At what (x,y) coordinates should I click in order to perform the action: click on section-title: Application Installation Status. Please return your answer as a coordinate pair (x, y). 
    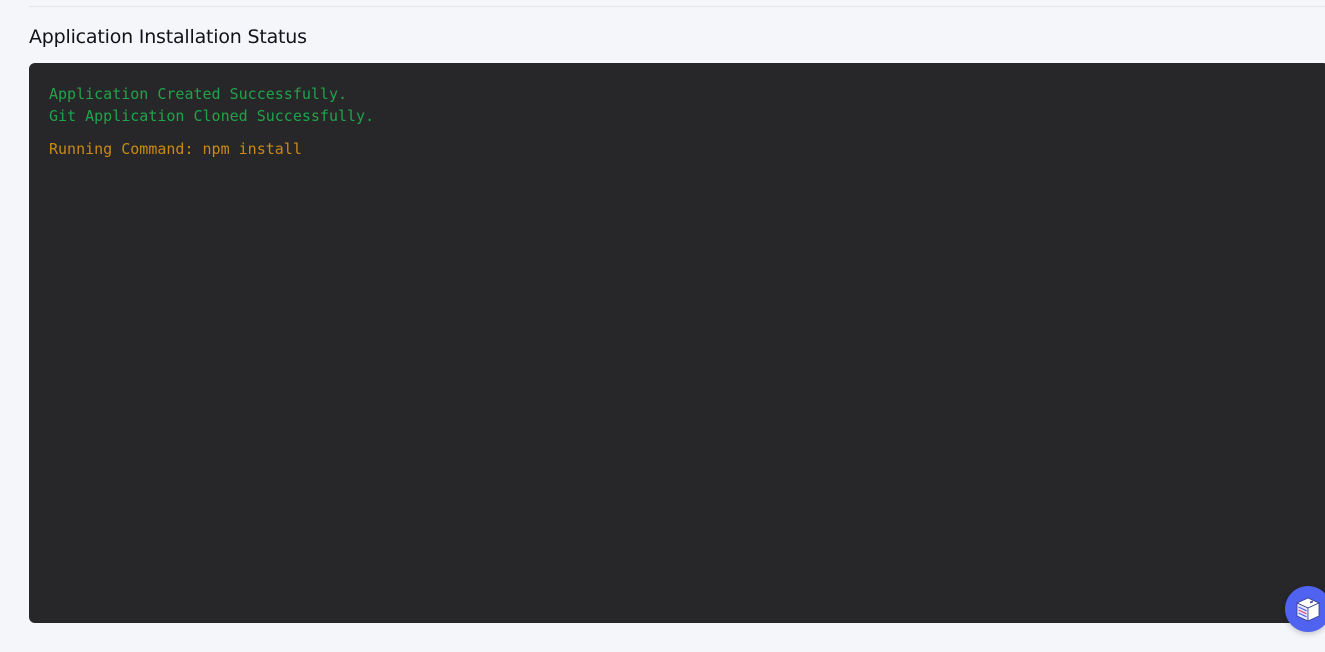
    Looking at the image, I should click on (168, 37).